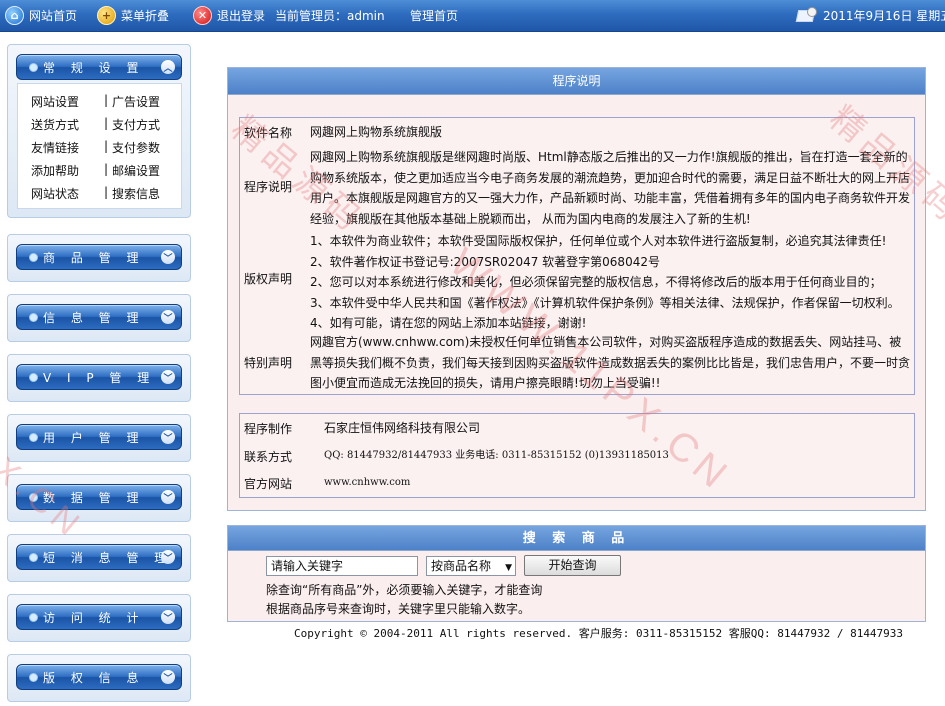 Image resolution: width=945 pixels, height=706 pixels. I want to click on menu-title: V I P 管 理, so click(99, 377).